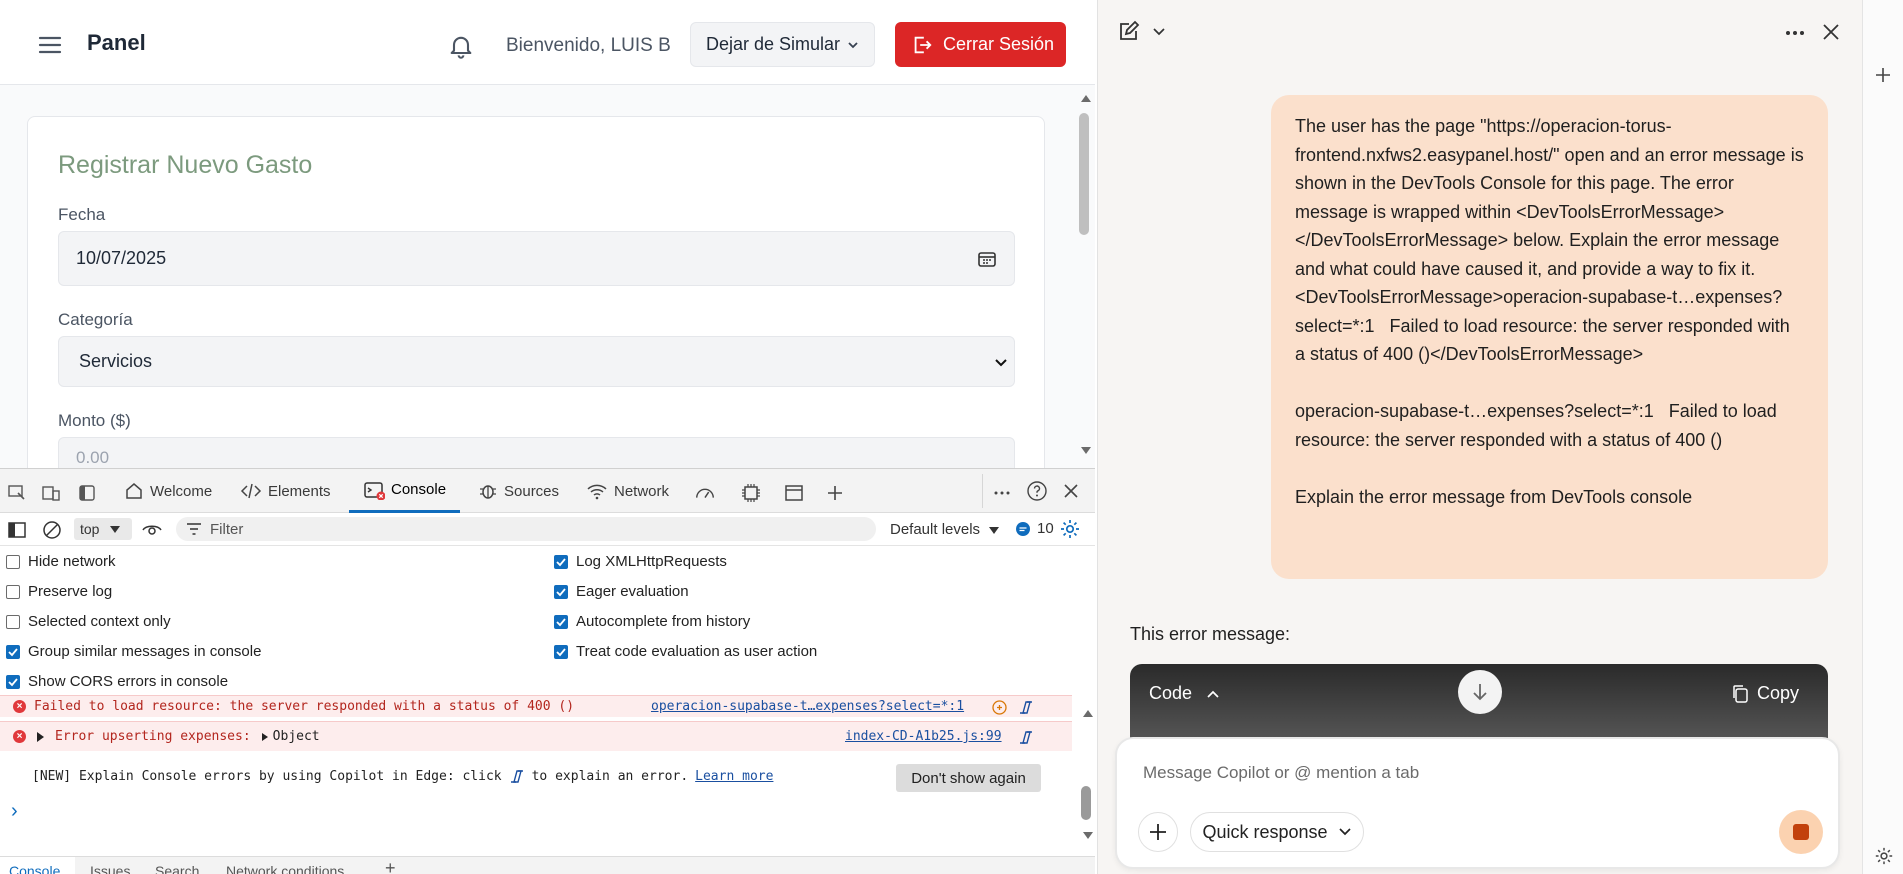 This screenshot has height=874, width=1903. I want to click on setting-log-xhr: Log XMLHttpRequests, so click(640, 561).